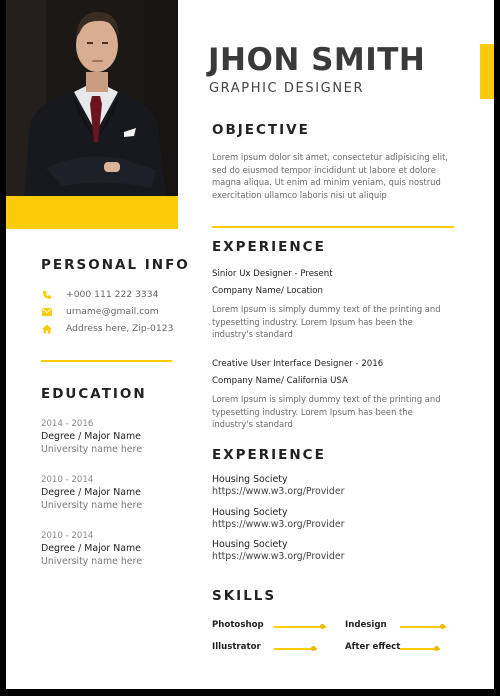 The height and width of the screenshot is (696, 500). I want to click on education-heading: EDUCATION, so click(94, 394).